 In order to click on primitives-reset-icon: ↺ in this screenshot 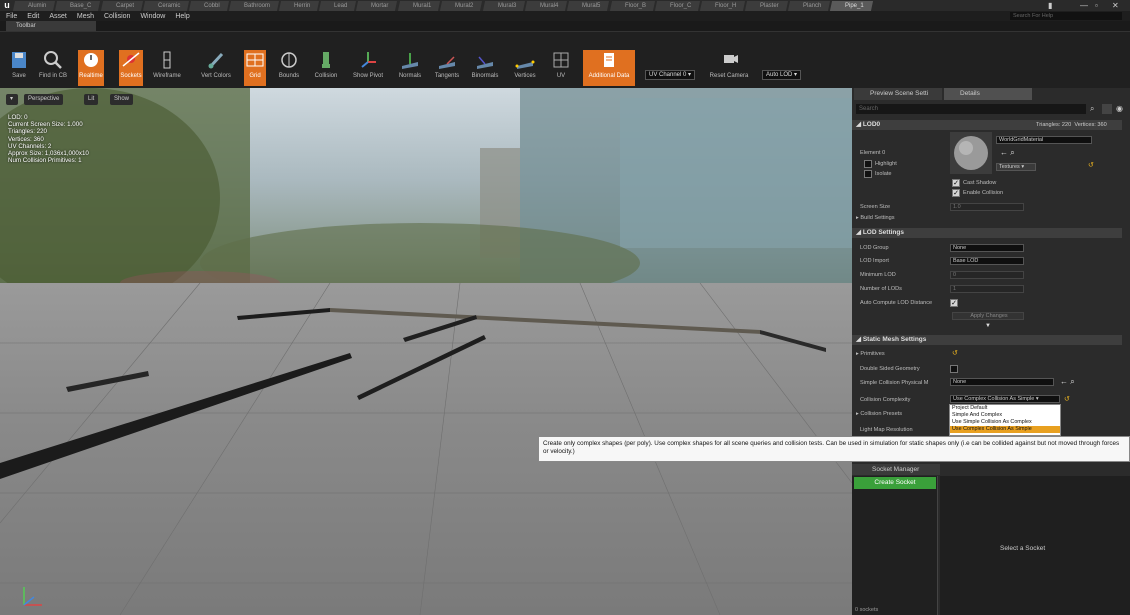, I will do `click(955, 353)`.